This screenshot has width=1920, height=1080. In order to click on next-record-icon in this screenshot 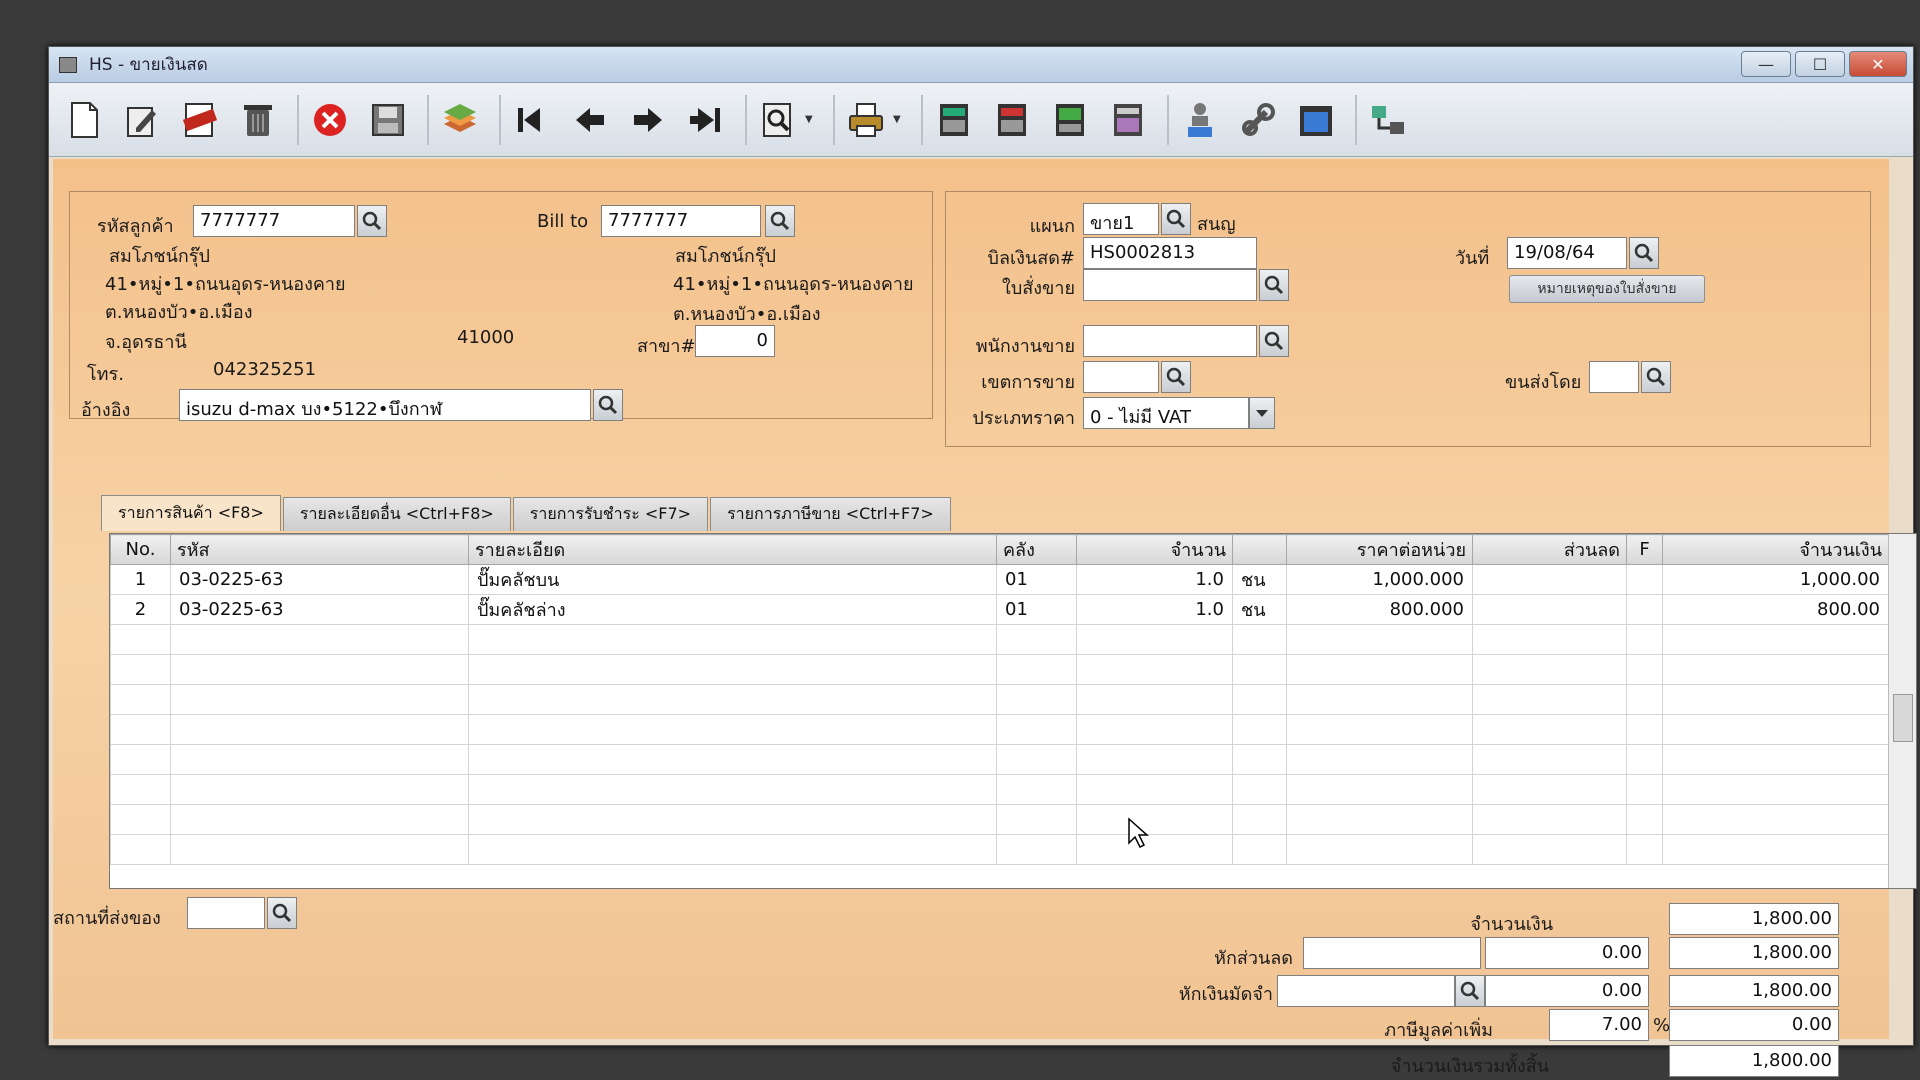, I will do `click(648, 120)`.